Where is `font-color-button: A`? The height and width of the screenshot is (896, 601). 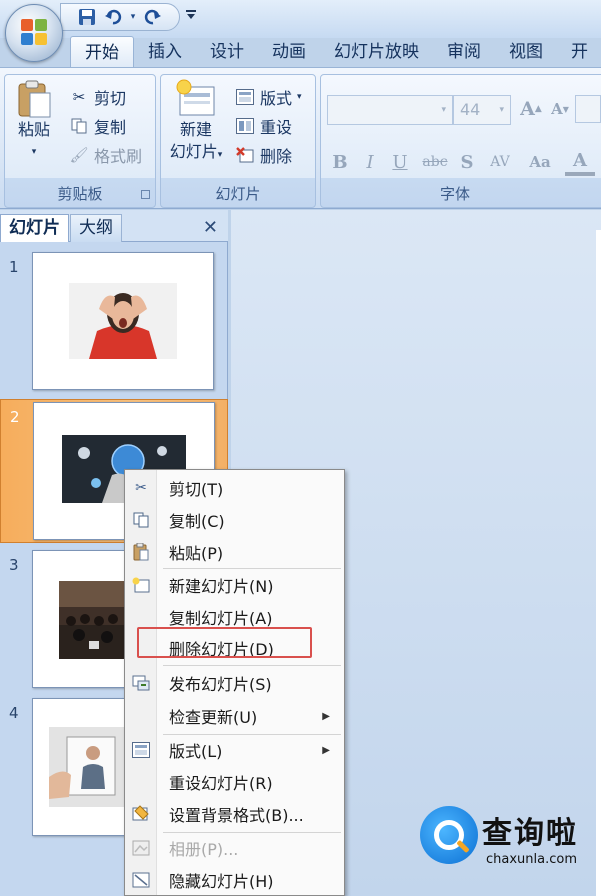 font-color-button: A is located at coordinates (580, 162).